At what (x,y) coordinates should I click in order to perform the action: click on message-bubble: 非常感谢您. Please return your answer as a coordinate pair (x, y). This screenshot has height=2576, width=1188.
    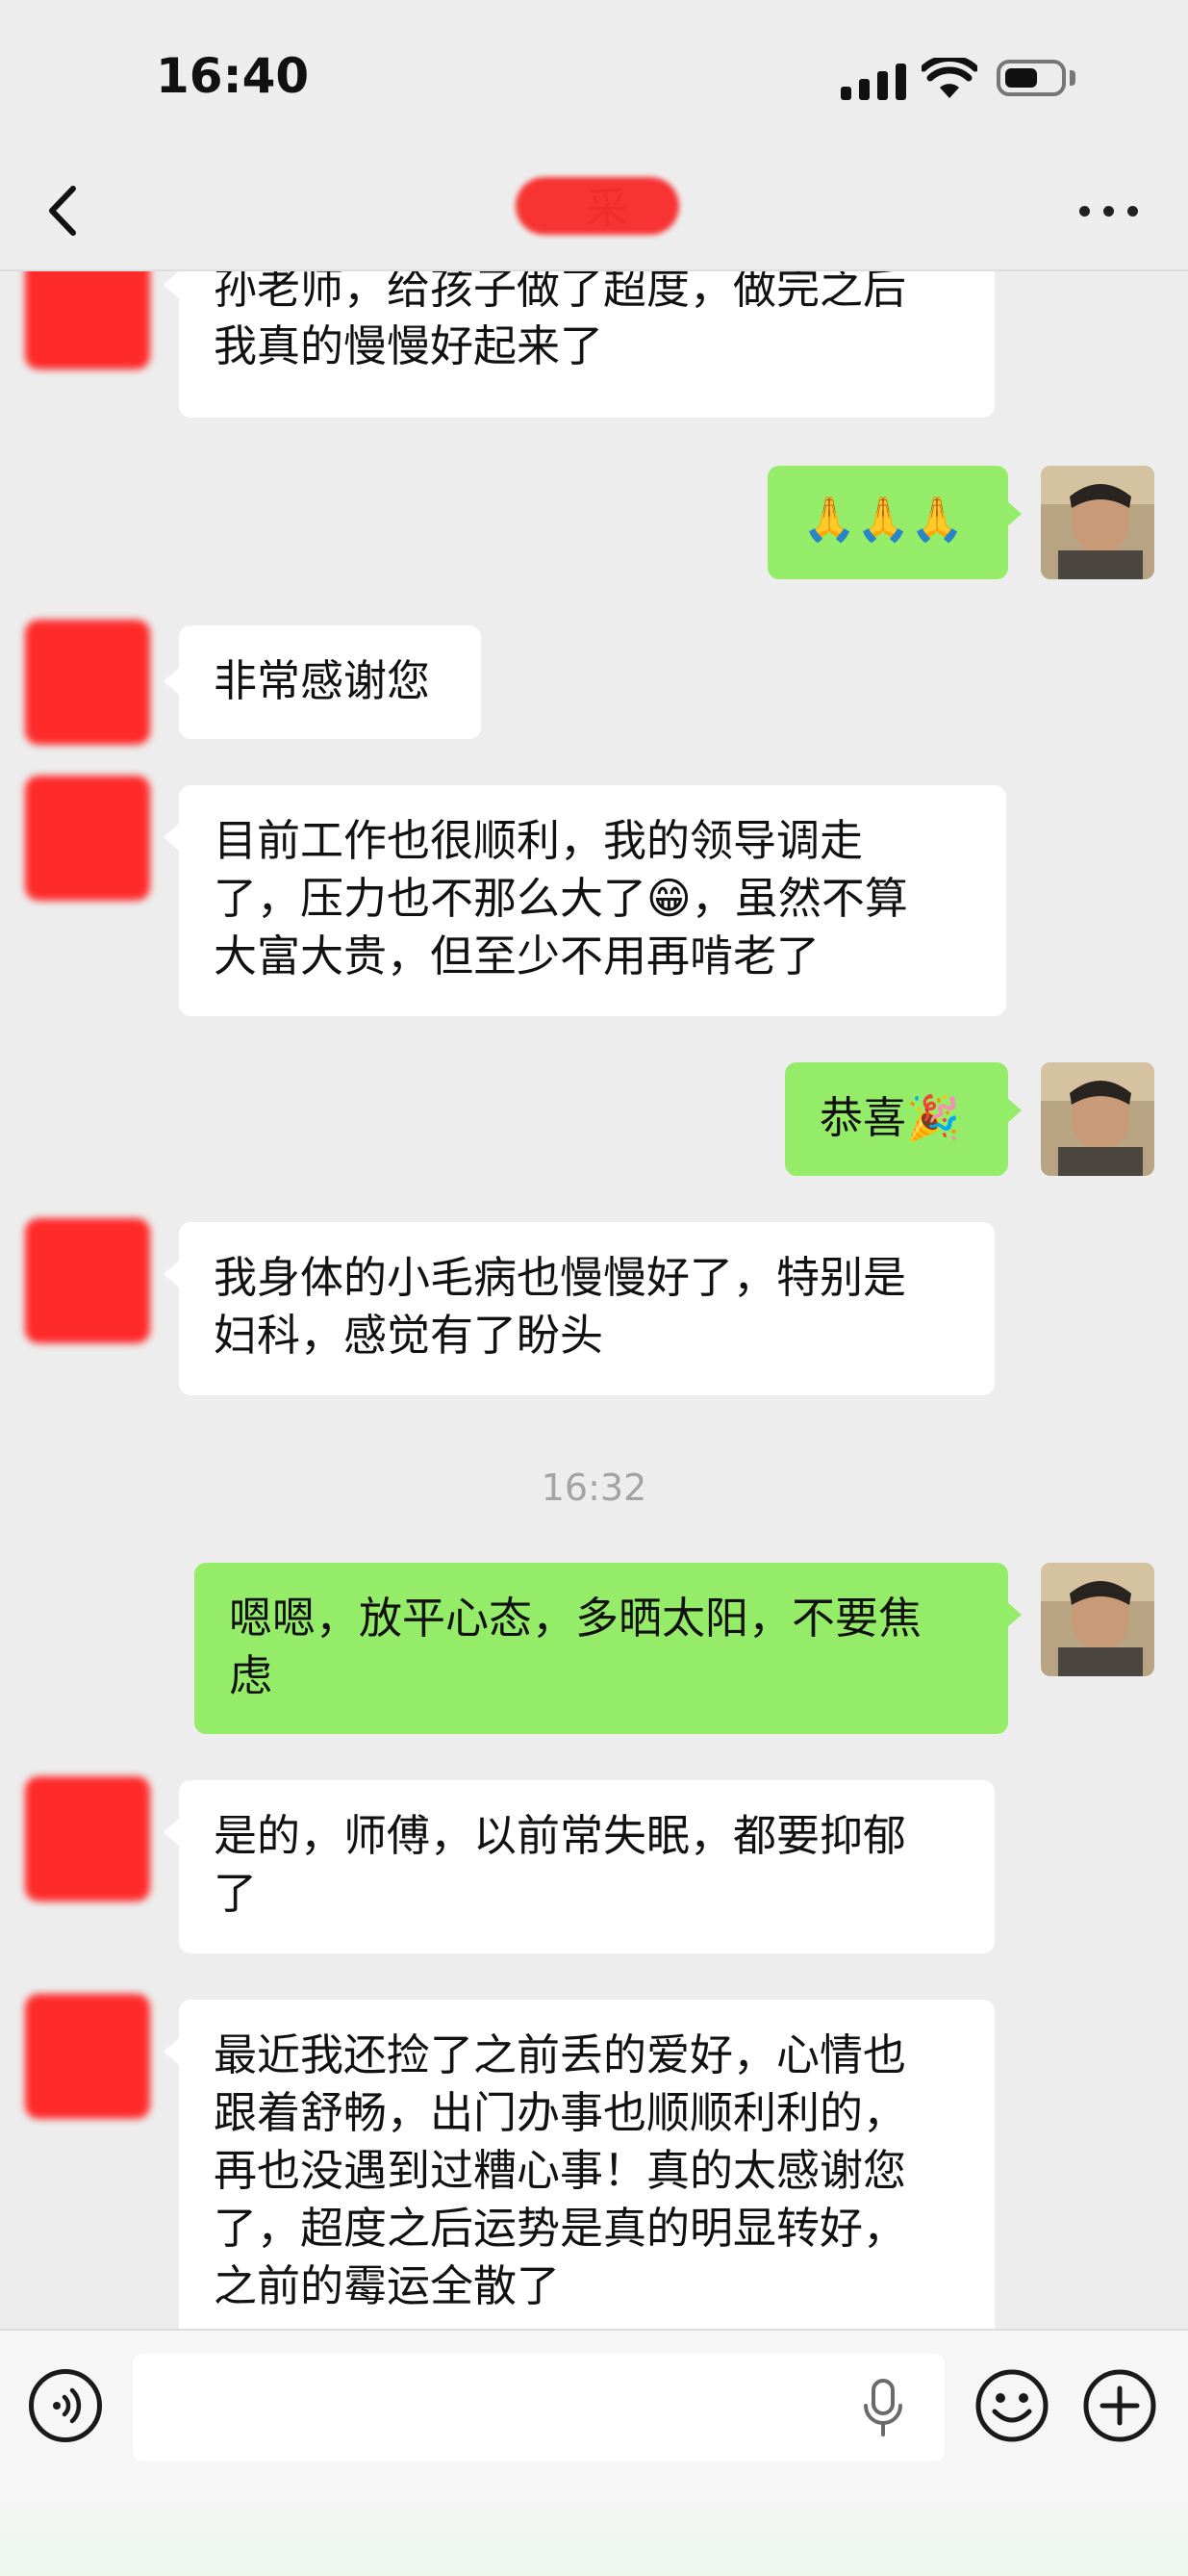
    Looking at the image, I should click on (330, 682).